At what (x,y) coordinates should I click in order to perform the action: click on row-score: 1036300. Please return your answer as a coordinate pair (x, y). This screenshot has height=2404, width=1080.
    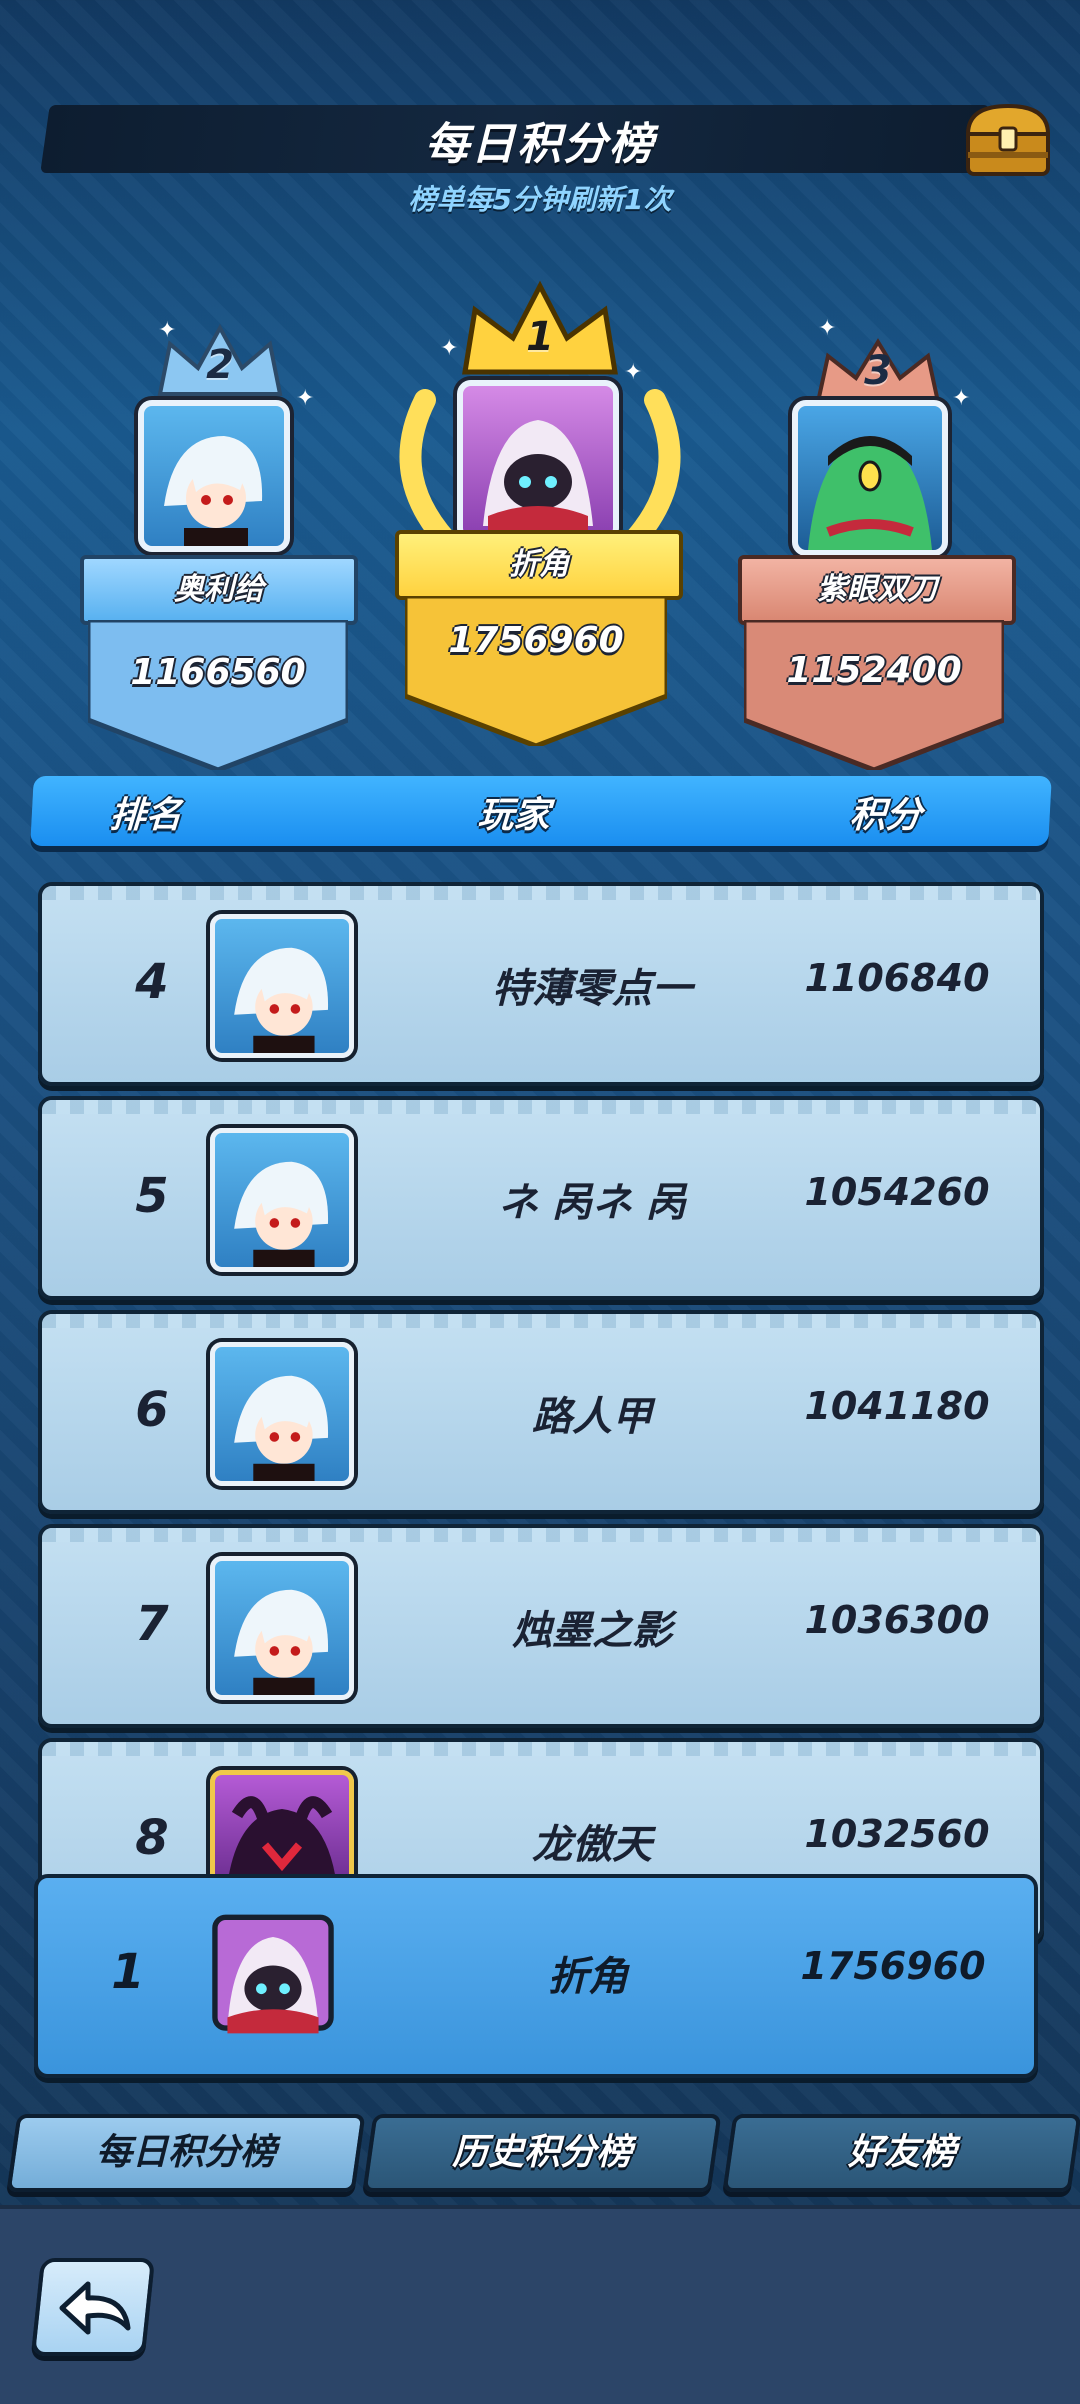
    Looking at the image, I should click on (897, 1620).